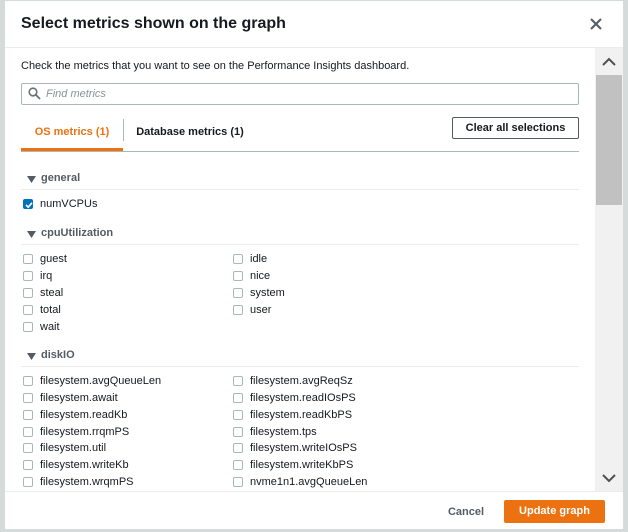 This screenshot has height=532, width=628. What do you see at coordinates (123, 130) in the screenshot?
I see `tab-divider` at bounding box center [123, 130].